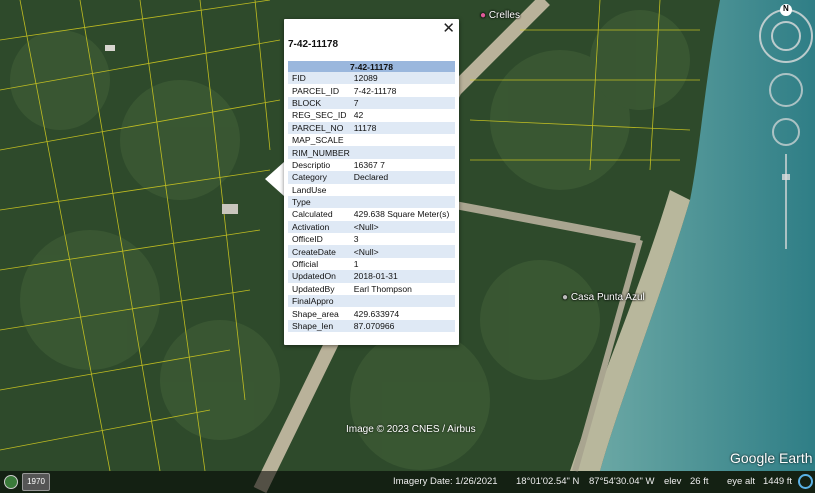 This screenshot has height=493, width=815. I want to click on attribute-key: MAP_SCALE, so click(318, 140).